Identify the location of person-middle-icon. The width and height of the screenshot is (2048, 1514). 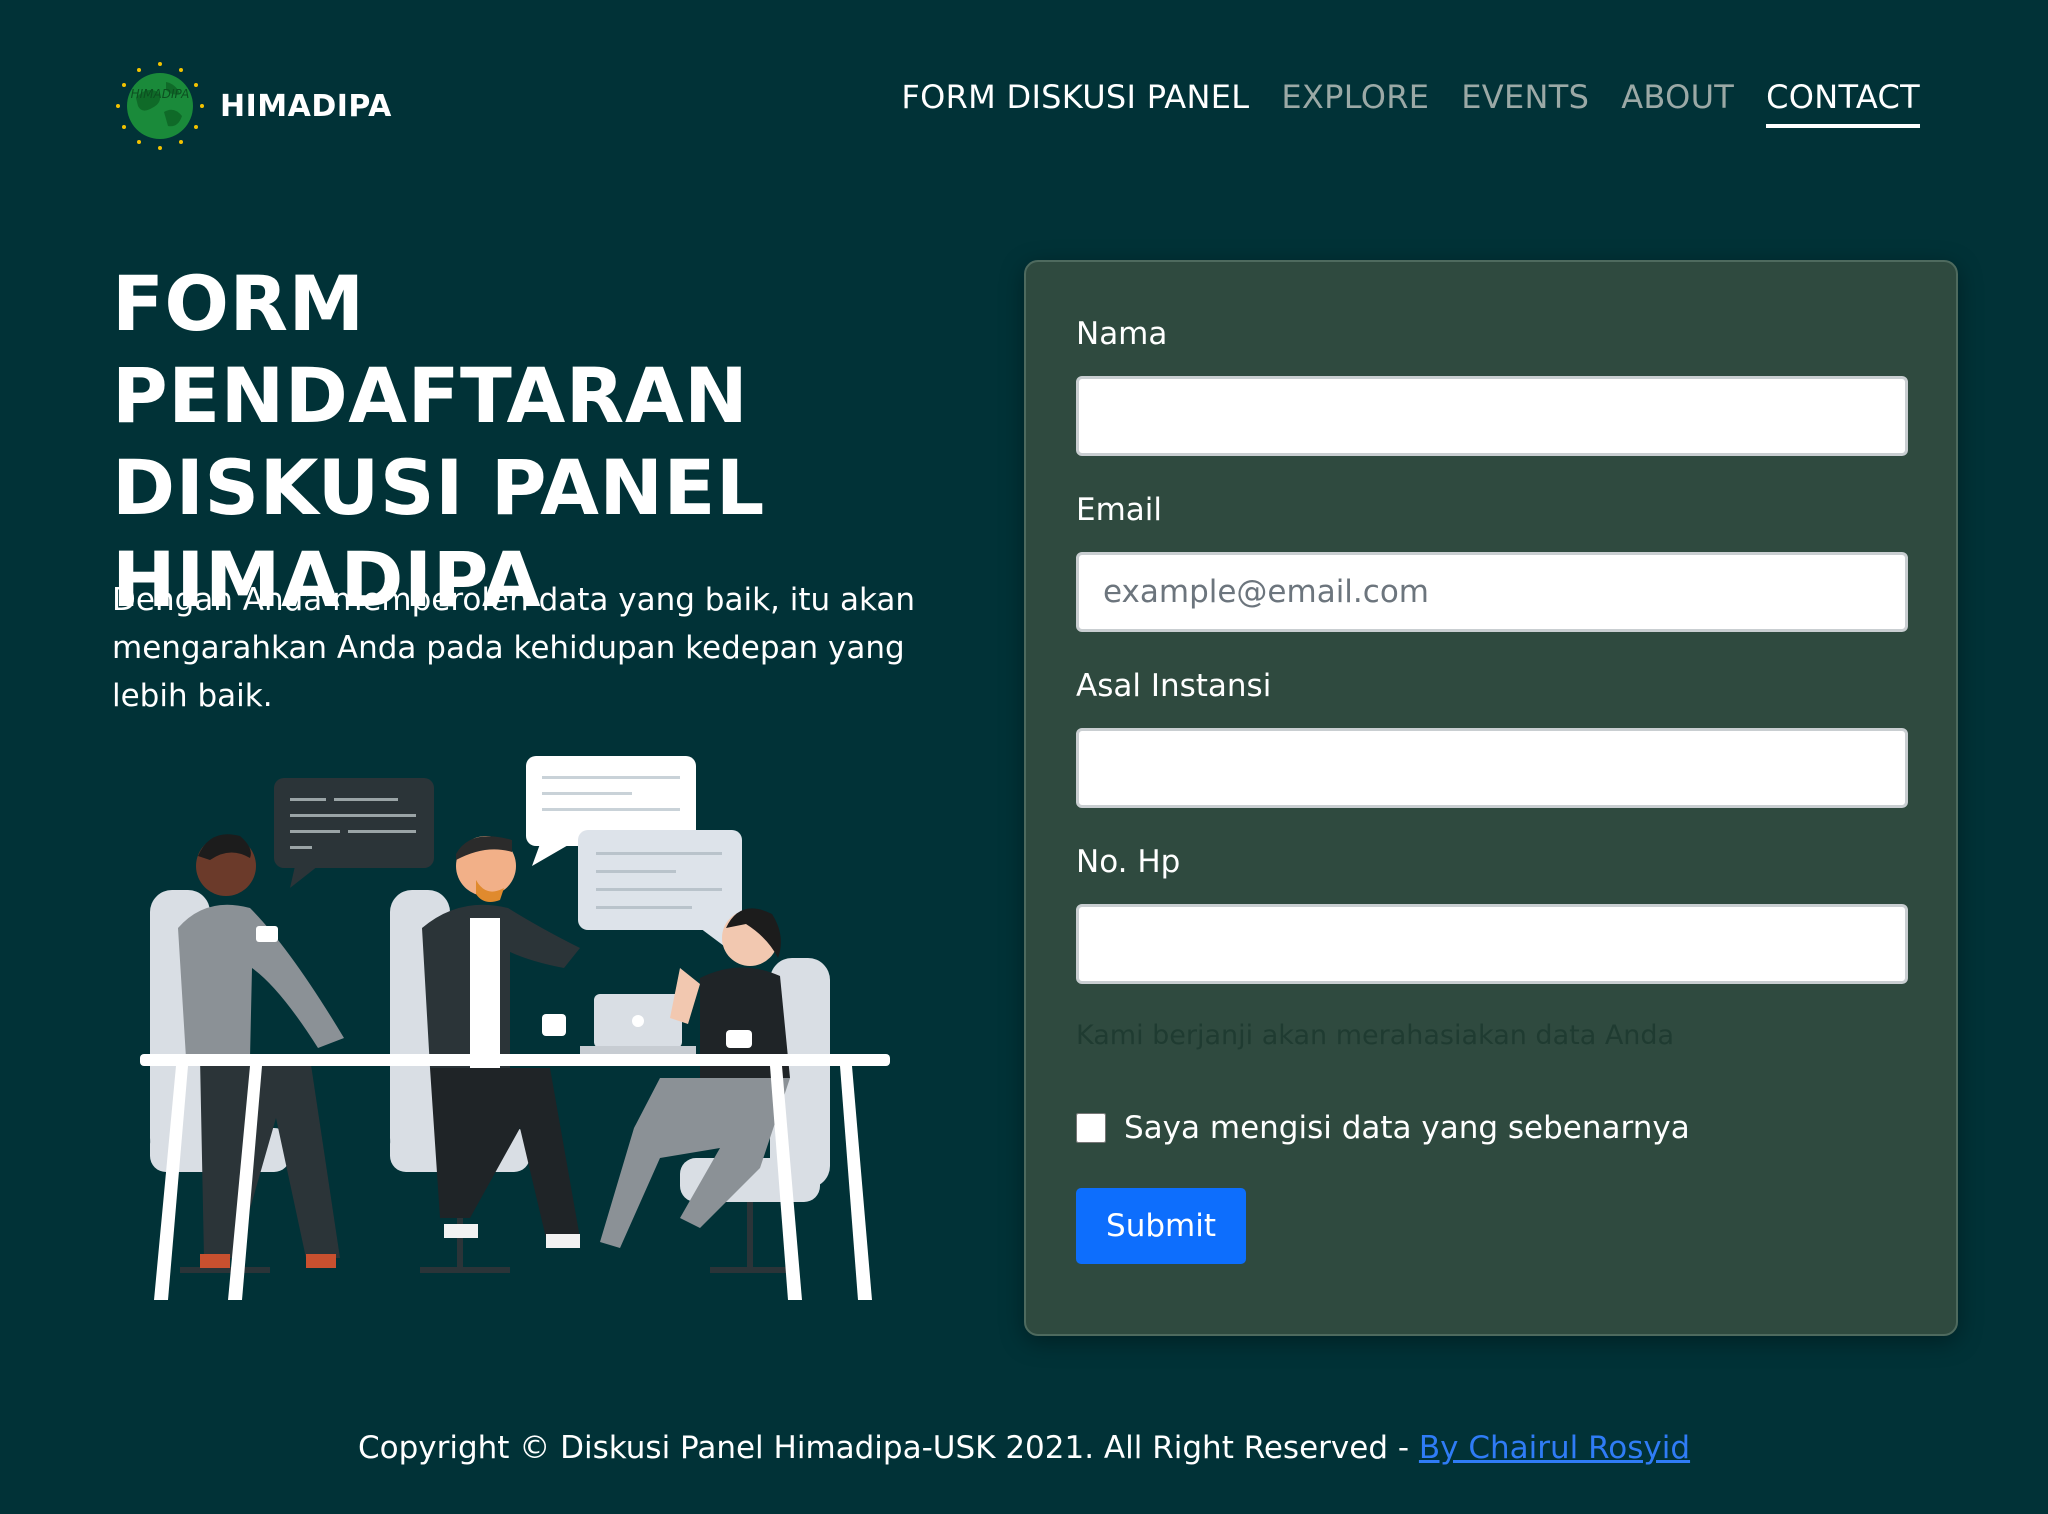
(501, 1042).